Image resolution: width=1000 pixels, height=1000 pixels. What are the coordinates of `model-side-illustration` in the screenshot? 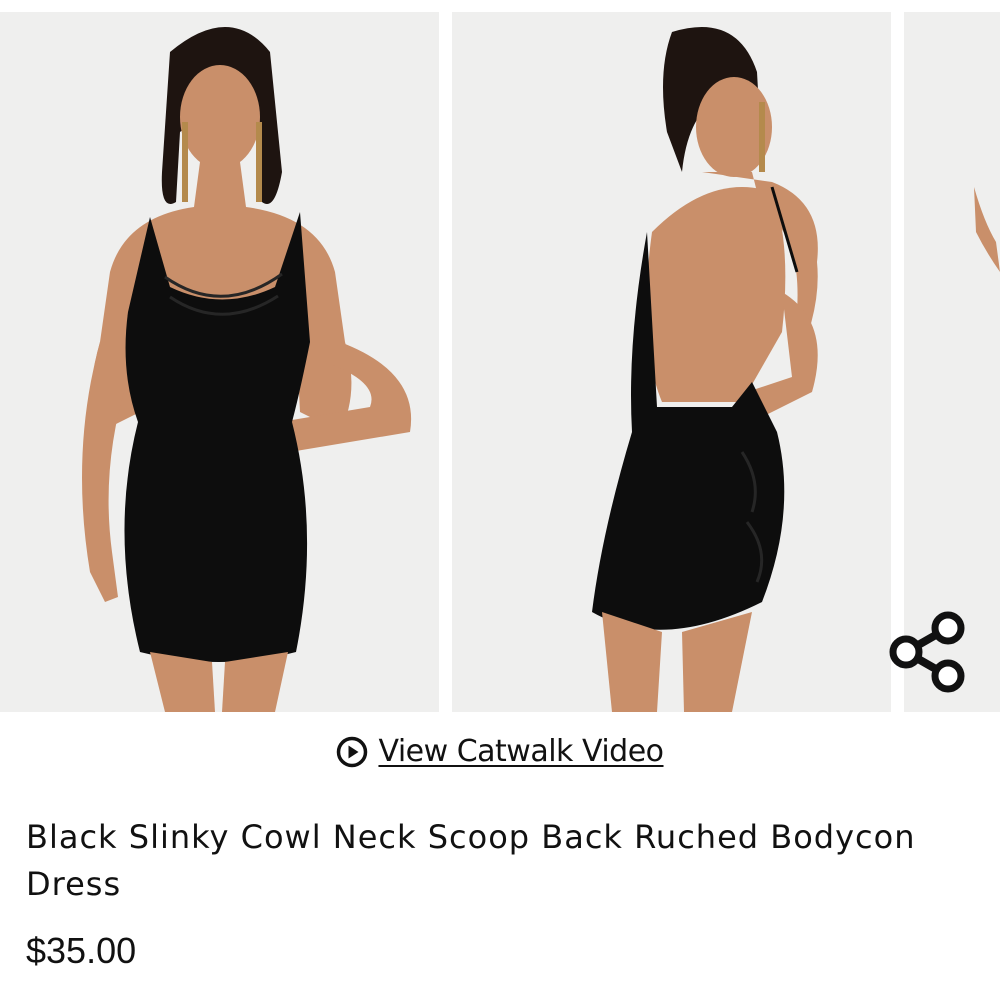 It's located at (952, 362).